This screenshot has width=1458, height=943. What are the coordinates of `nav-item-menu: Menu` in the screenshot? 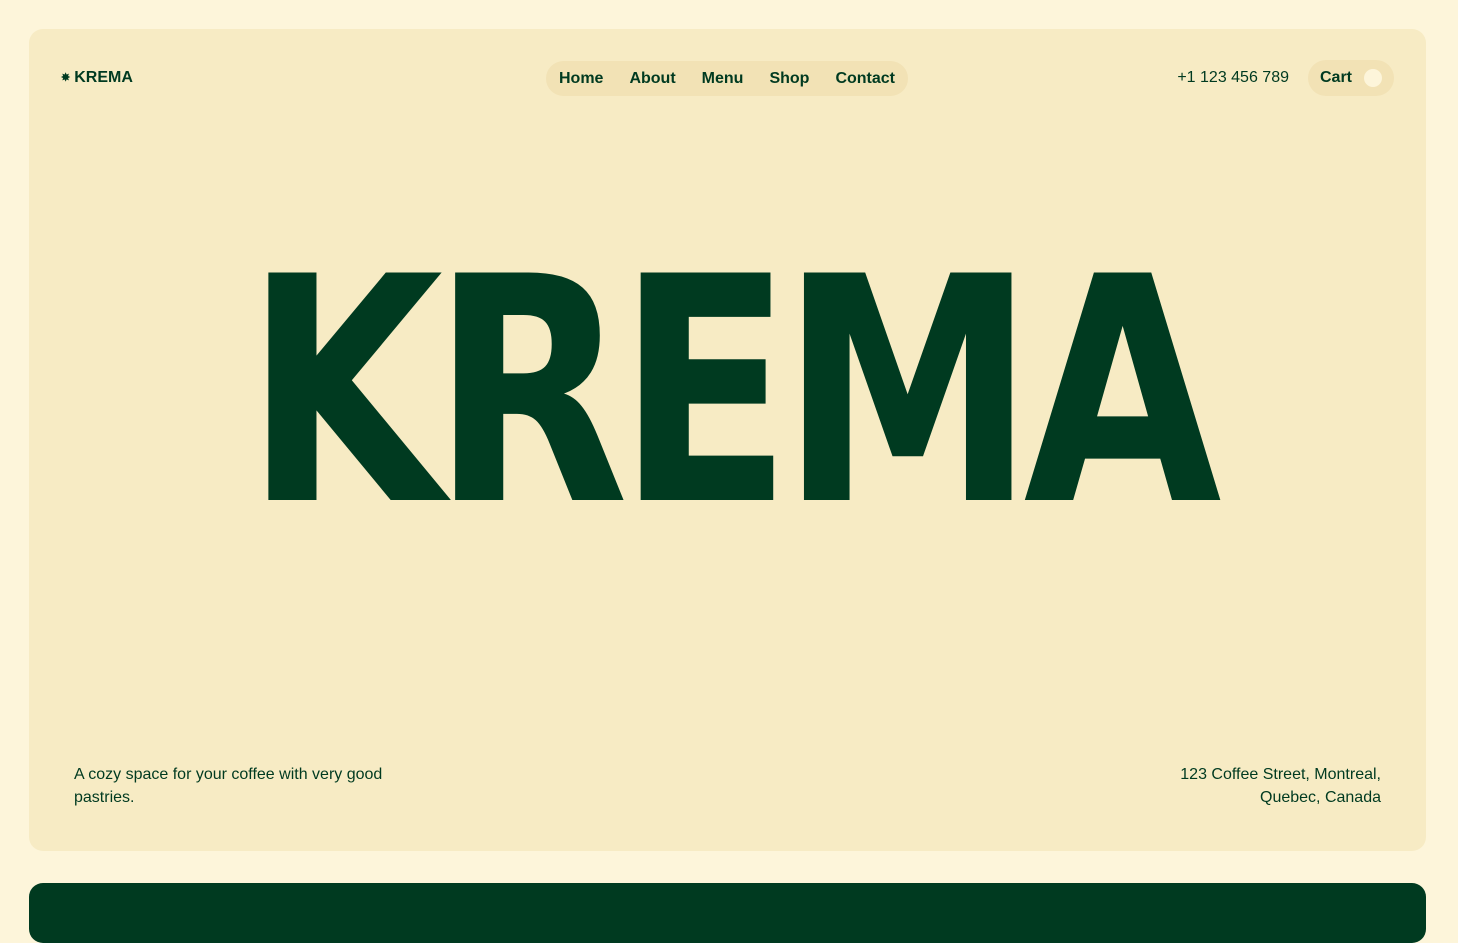 It's located at (723, 79).